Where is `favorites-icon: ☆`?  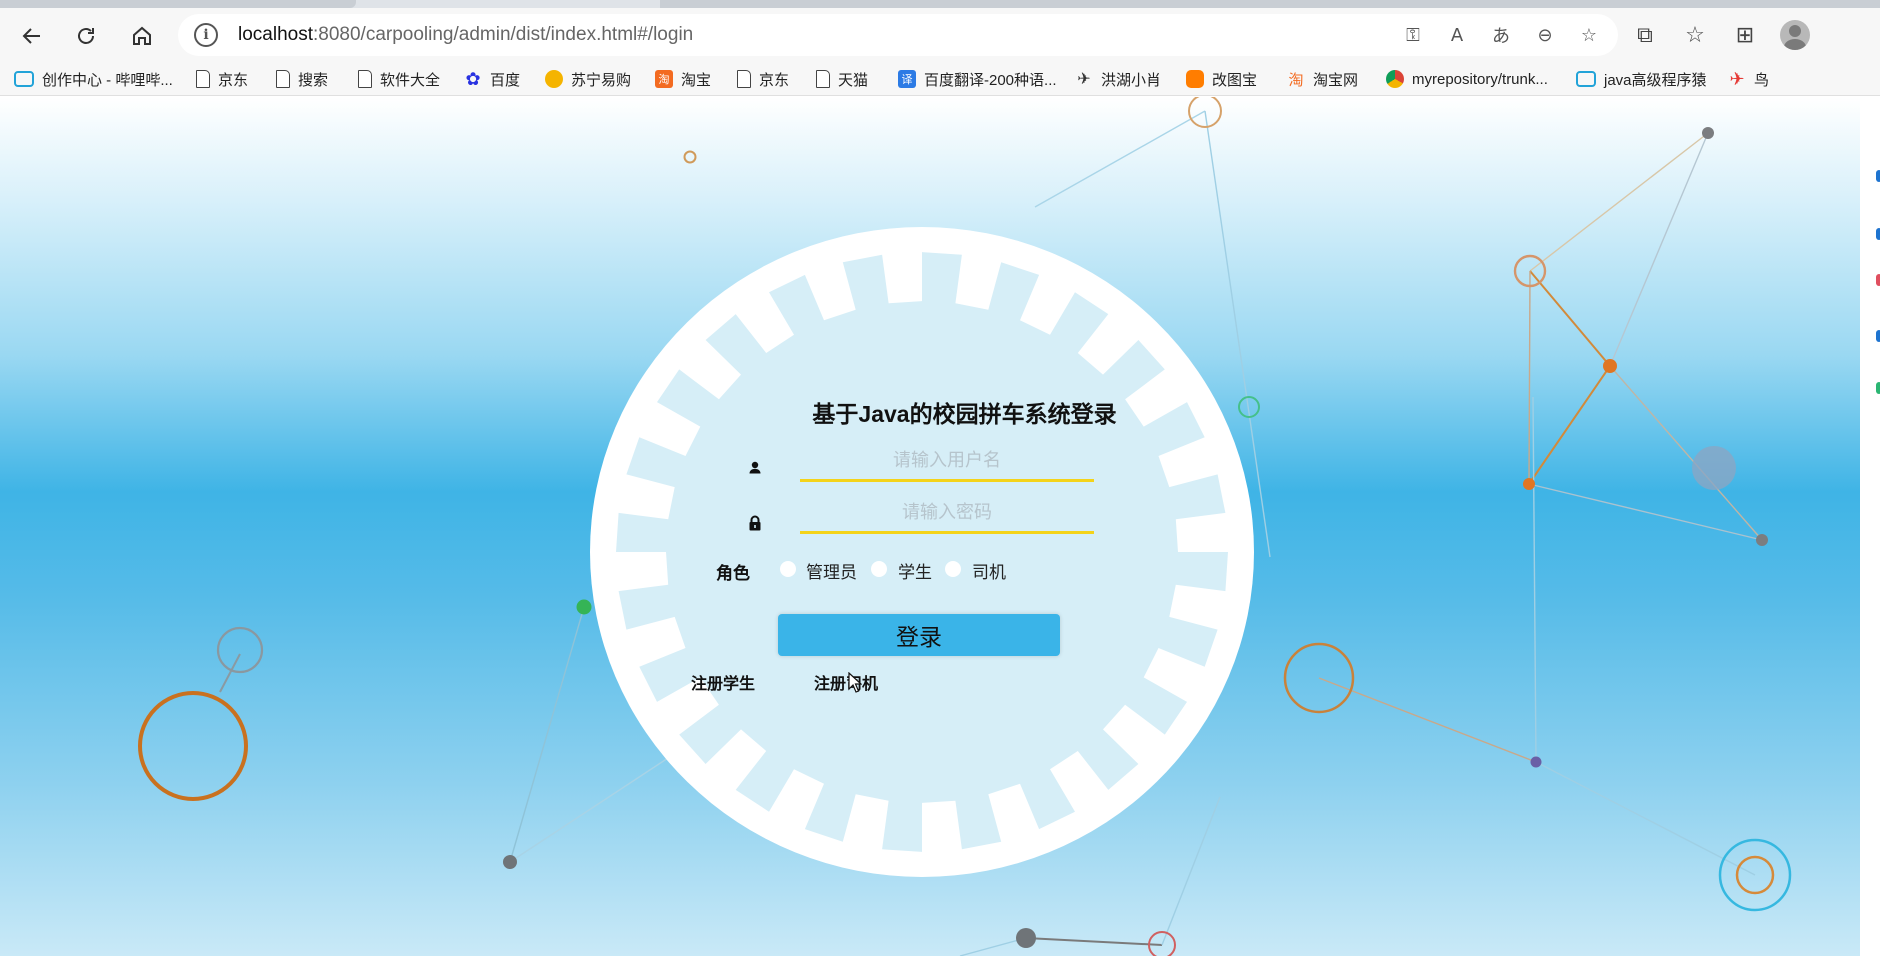
favorites-icon: ☆ is located at coordinates (1695, 35).